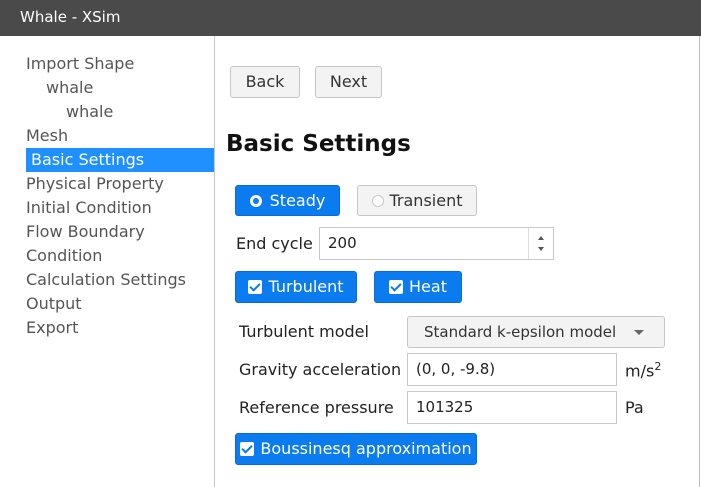  What do you see at coordinates (265, 82) in the screenshot?
I see `back-button: Back` at bounding box center [265, 82].